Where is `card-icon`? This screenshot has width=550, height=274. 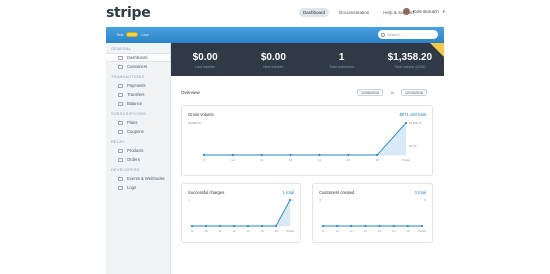 card-icon is located at coordinates (120, 85).